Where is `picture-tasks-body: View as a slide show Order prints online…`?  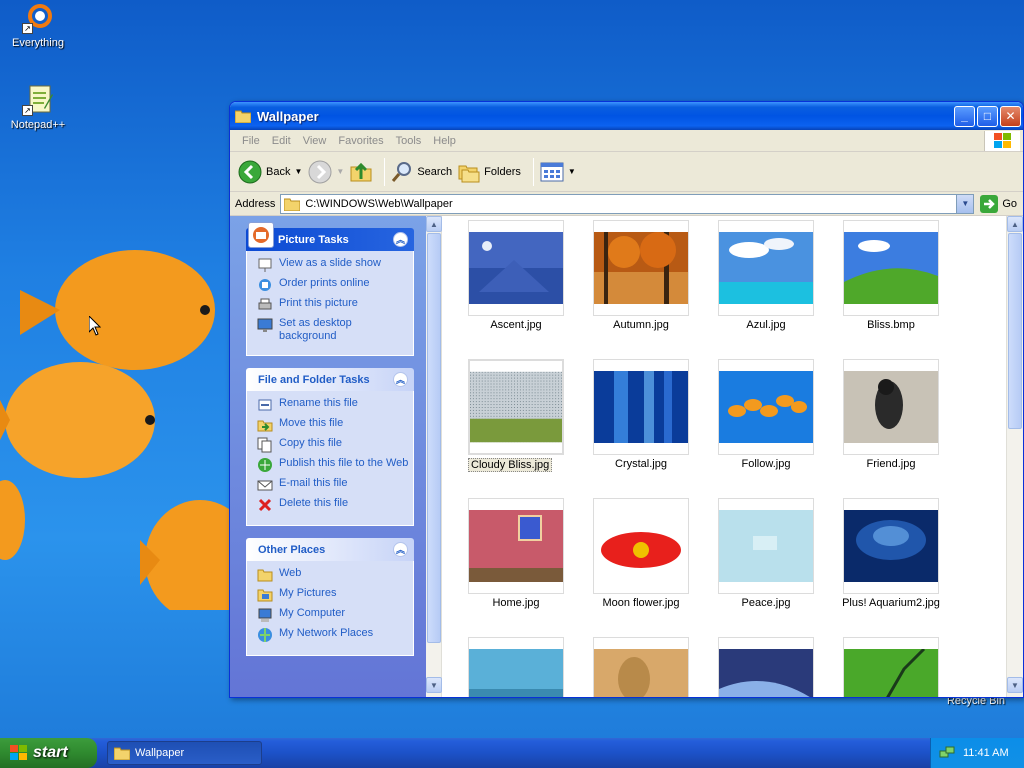 picture-tasks-body: View as a slide show Order prints online… is located at coordinates (330, 303).